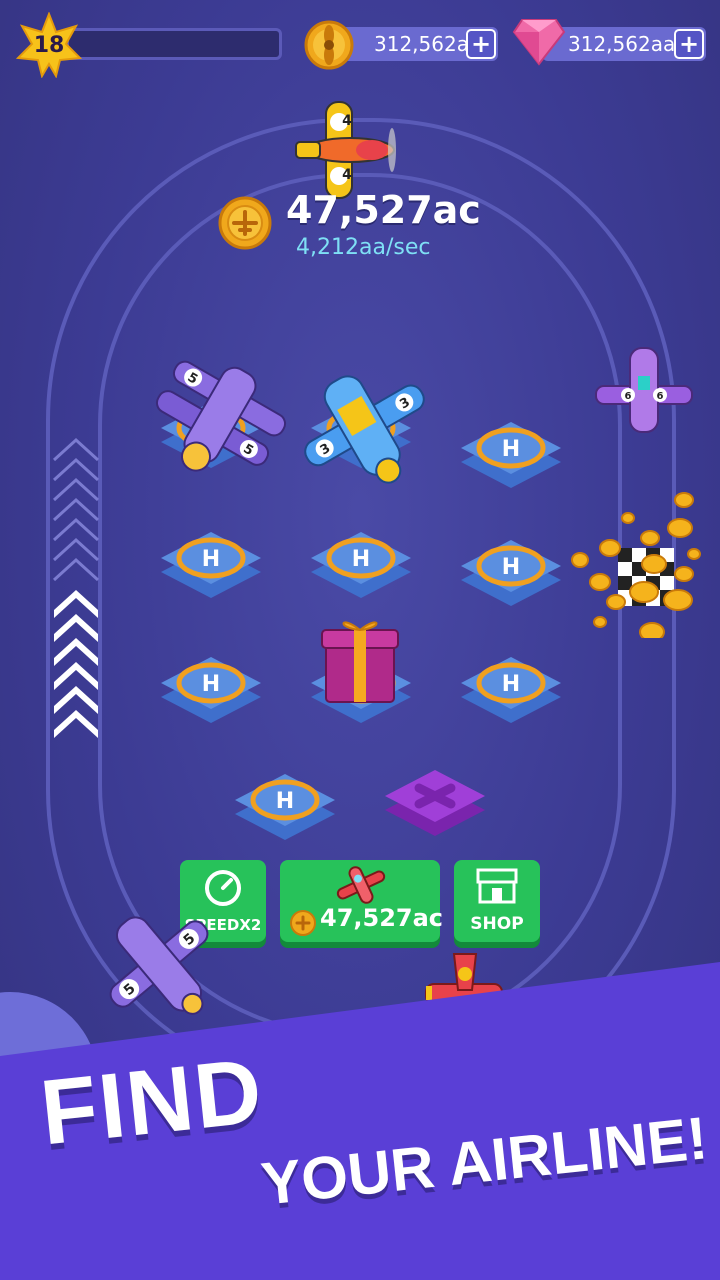  What do you see at coordinates (464, 979) in the screenshot?
I see `race-plane-red` at bounding box center [464, 979].